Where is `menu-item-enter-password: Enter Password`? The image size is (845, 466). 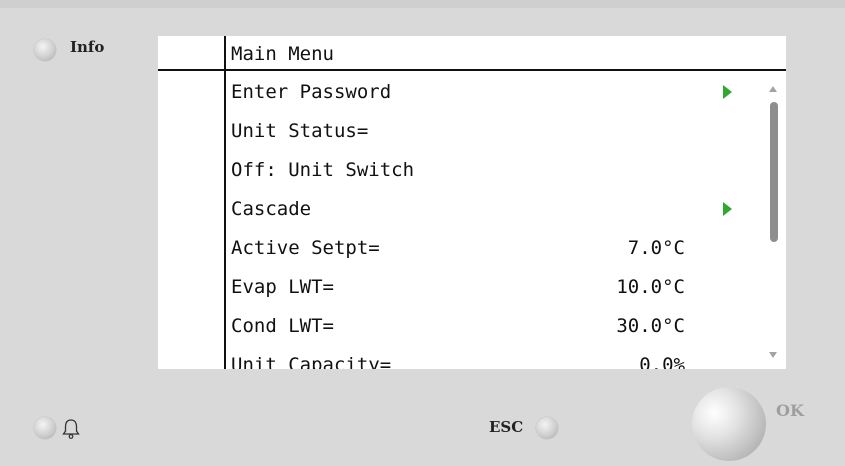
menu-item-enter-password: Enter Password is located at coordinates (504, 92).